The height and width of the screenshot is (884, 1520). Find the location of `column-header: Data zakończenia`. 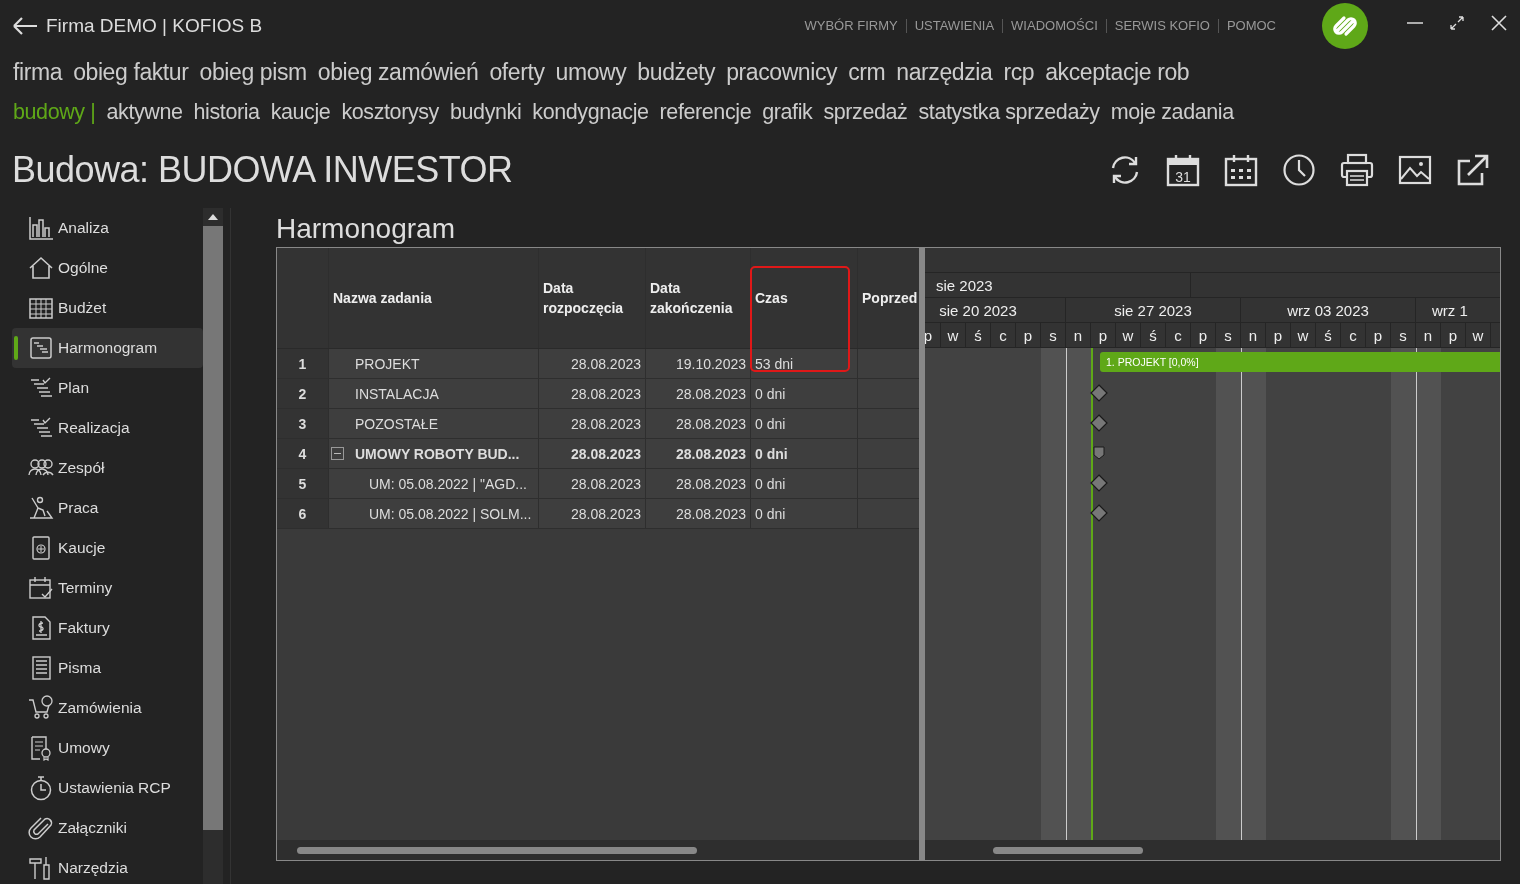

column-header: Data zakończenia is located at coordinates (698, 298).